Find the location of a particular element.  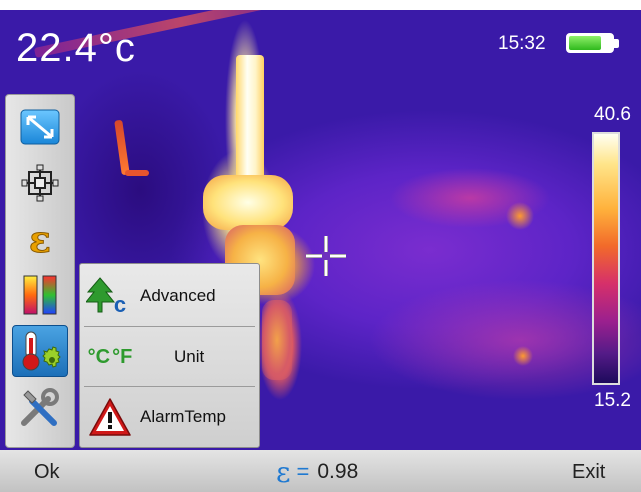

battery-icon is located at coordinates (594, 44).